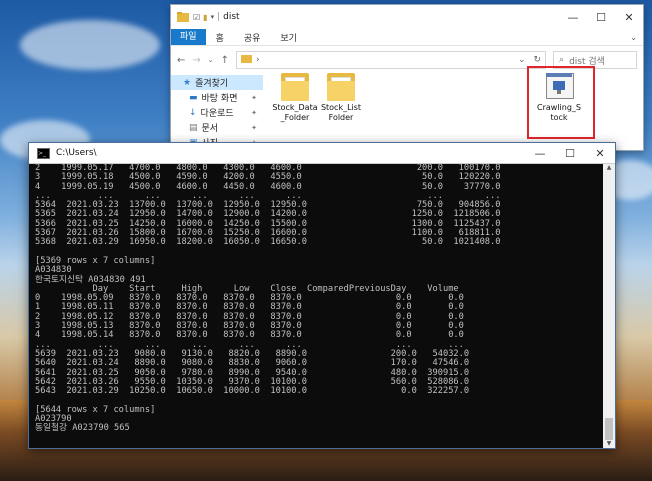  Describe the element at coordinates (252, 37) in the screenshot. I see `tab-share: 공유` at that location.